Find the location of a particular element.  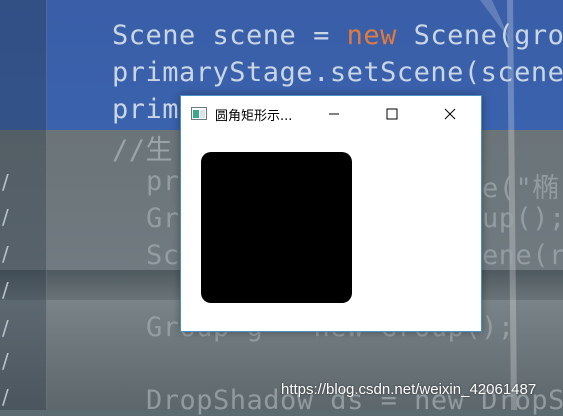

csdn-watermark: https://blog.csdn.net/weixin_42061487 is located at coordinates (409, 389).